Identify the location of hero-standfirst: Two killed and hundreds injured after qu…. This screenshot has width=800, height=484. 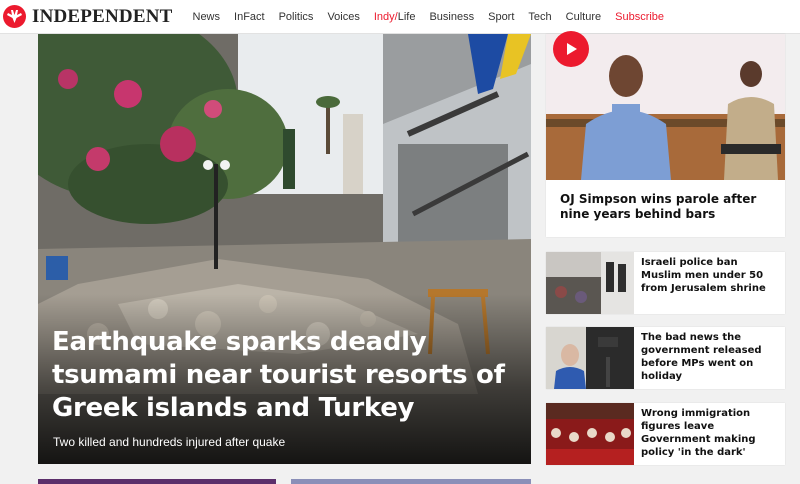
(169, 442).